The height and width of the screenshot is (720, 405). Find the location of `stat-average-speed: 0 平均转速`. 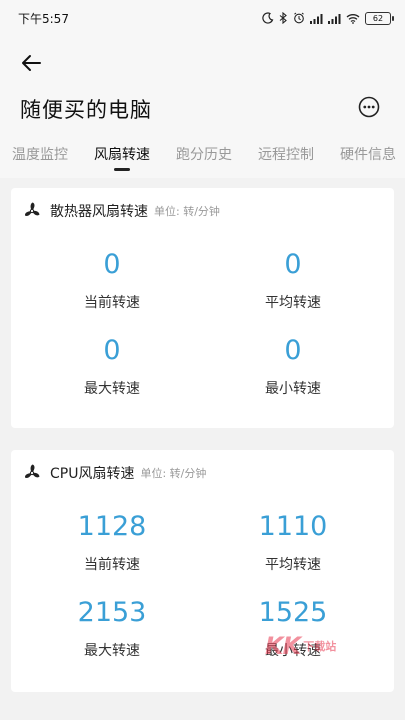

stat-average-speed: 0 平均转速 is located at coordinates (293, 281).